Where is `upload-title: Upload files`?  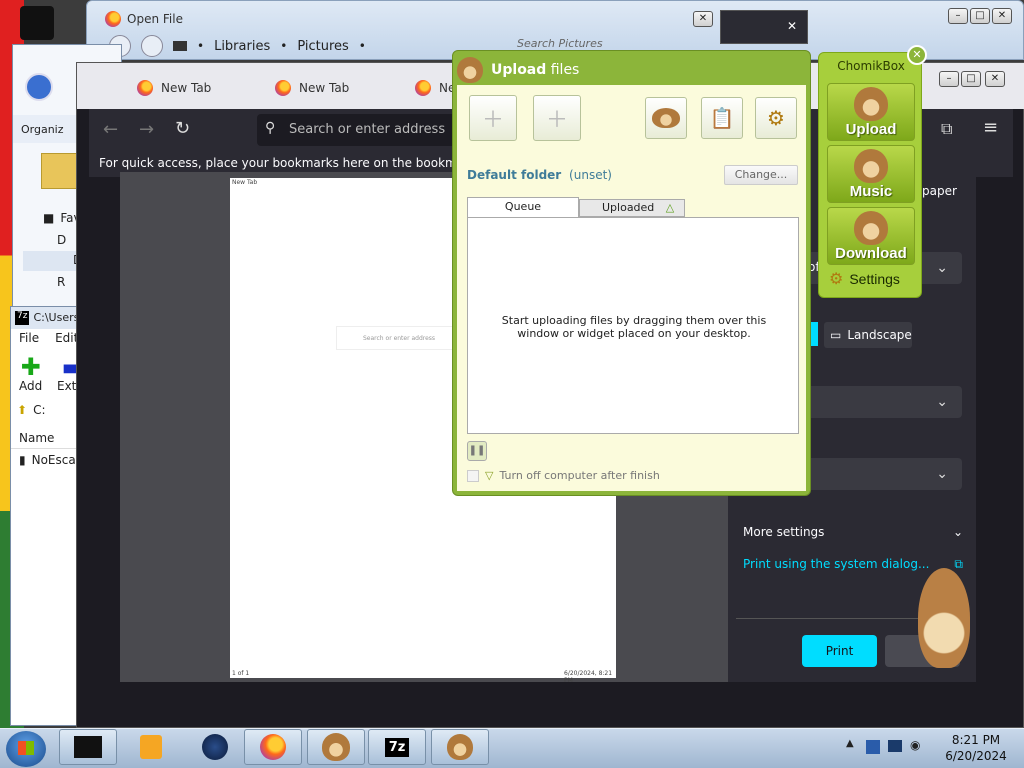
upload-title: Upload files is located at coordinates (535, 70).